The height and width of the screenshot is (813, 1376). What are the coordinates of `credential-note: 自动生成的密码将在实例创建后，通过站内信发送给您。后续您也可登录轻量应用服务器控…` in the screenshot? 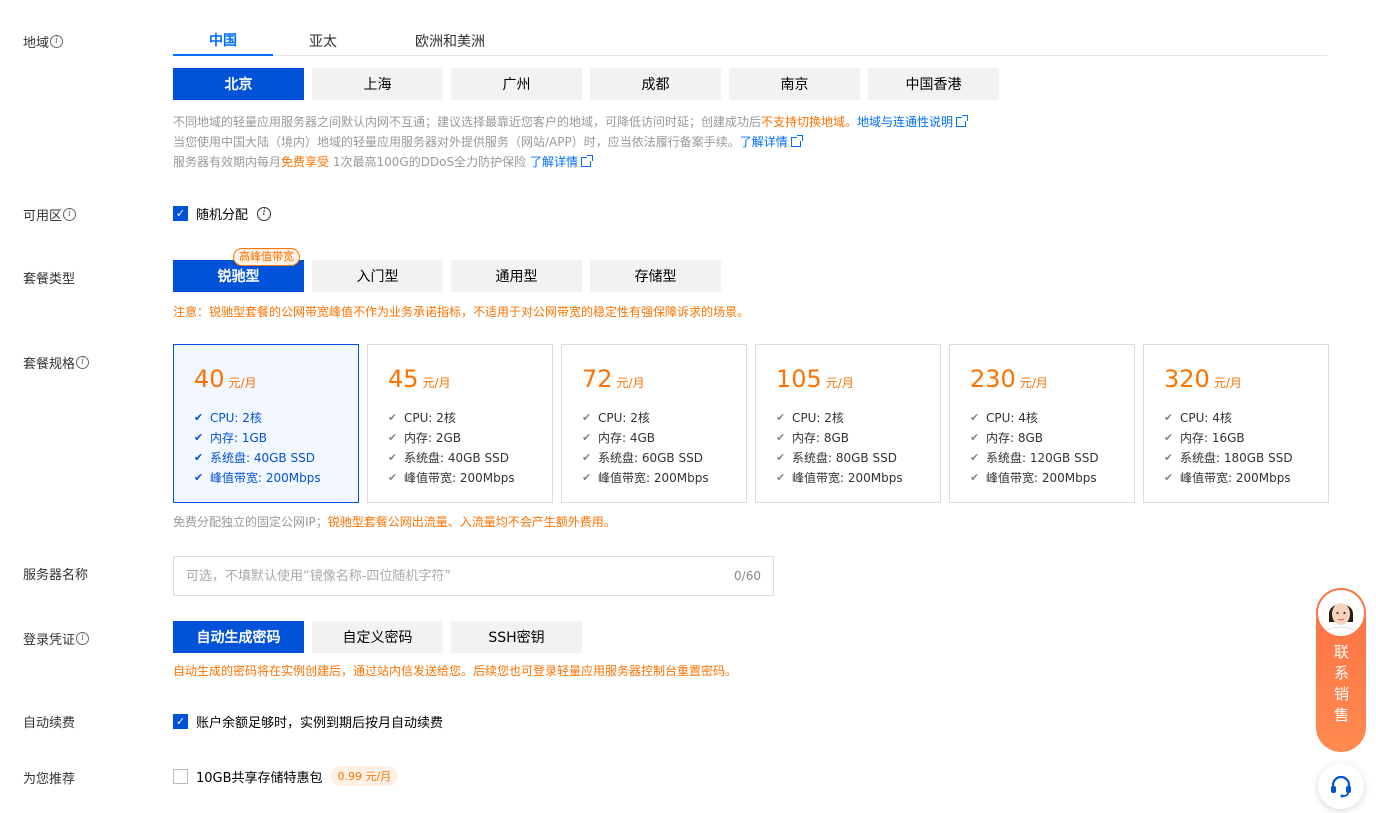 It's located at (455, 671).